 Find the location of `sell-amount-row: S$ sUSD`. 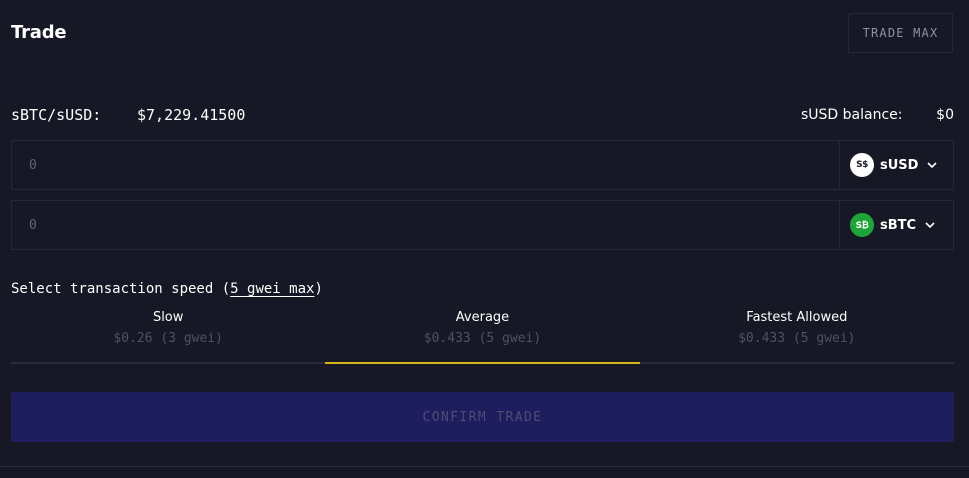

sell-amount-row: S$ sUSD is located at coordinates (482, 165).